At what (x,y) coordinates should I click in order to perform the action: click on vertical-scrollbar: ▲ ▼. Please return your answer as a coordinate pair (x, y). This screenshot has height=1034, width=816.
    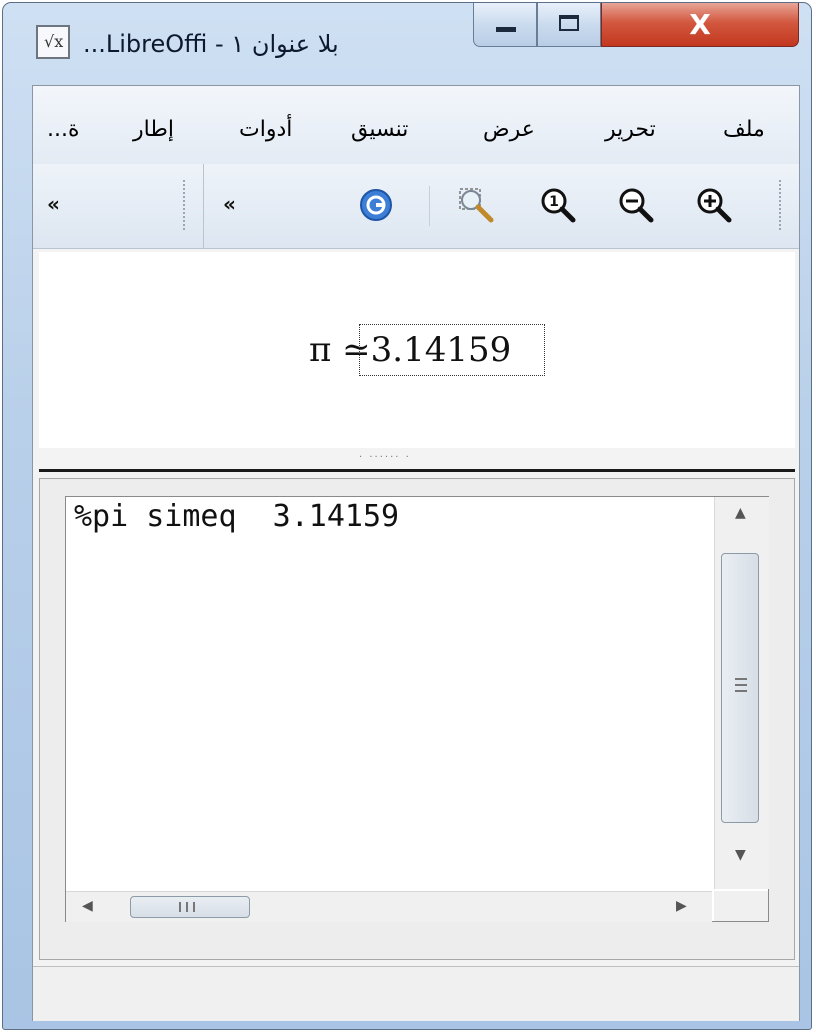
    Looking at the image, I should click on (741, 693).